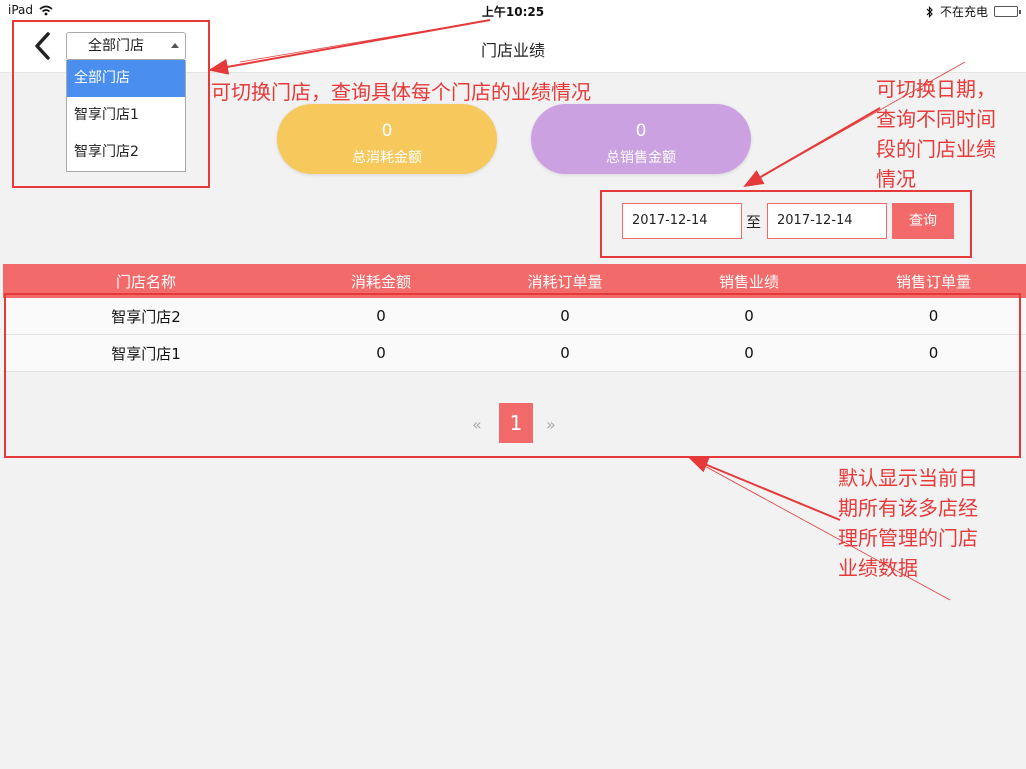 The image size is (1026, 769). I want to click on annotation-arrow-table, so click(764, 489).